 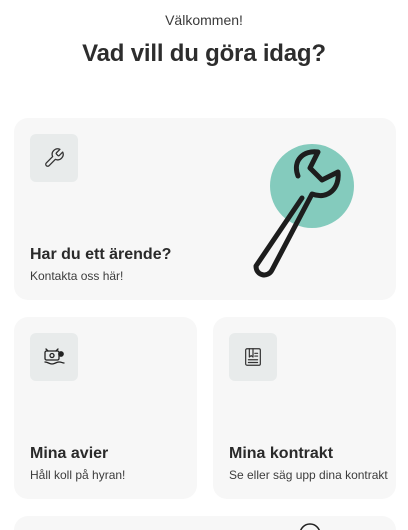 I want to click on page-title: Vad vill du göra idag?, so click(x=204, y=53).